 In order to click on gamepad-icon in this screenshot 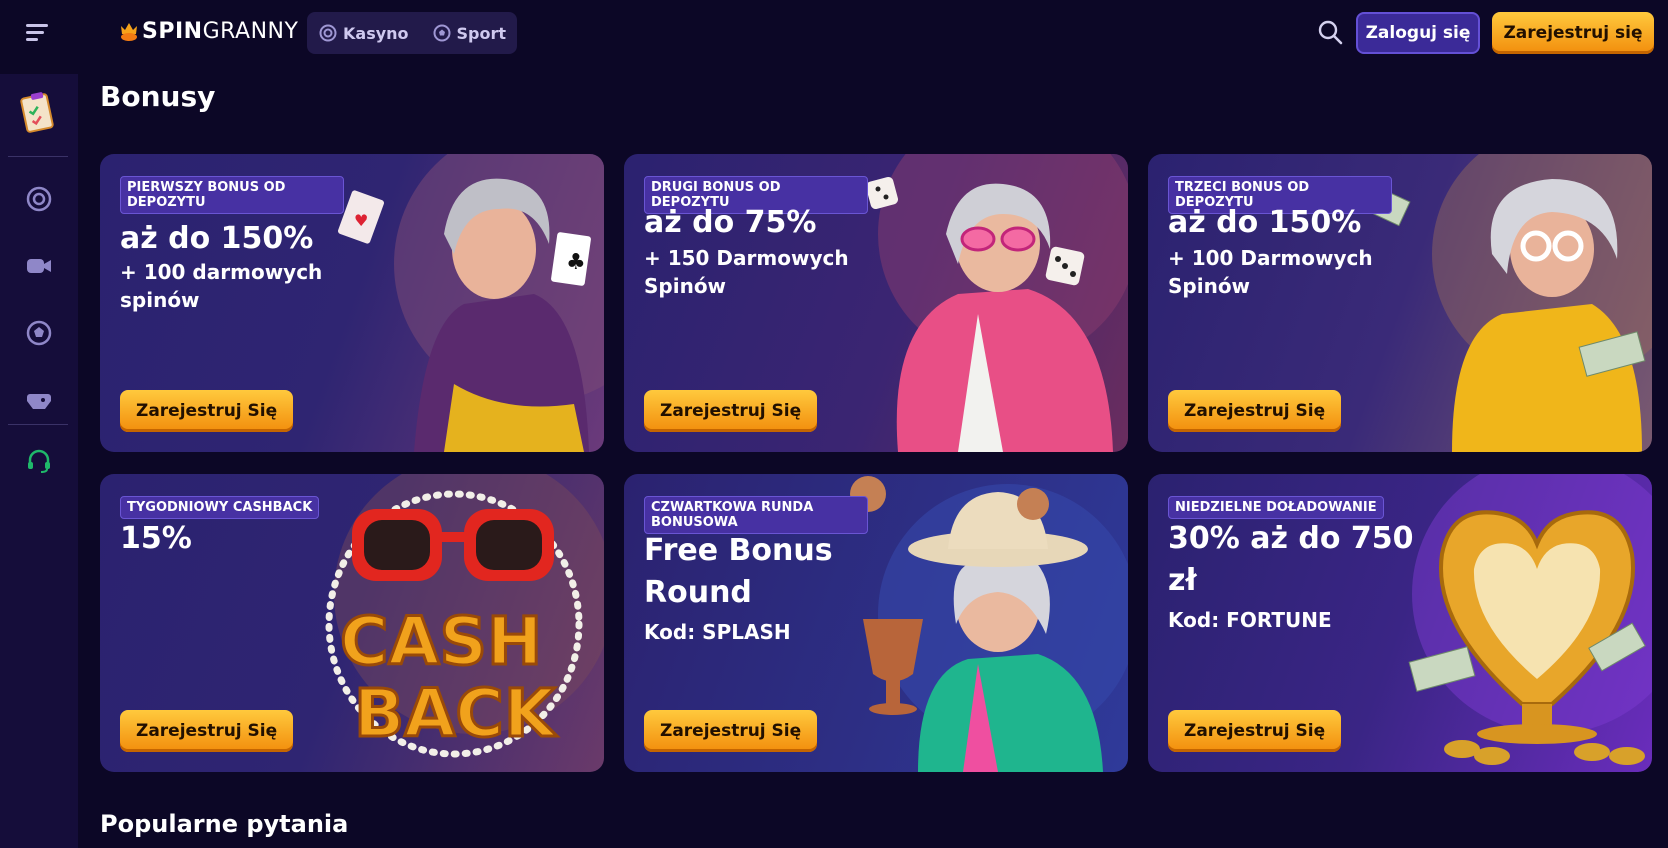, I will do `click(39, 401)`.